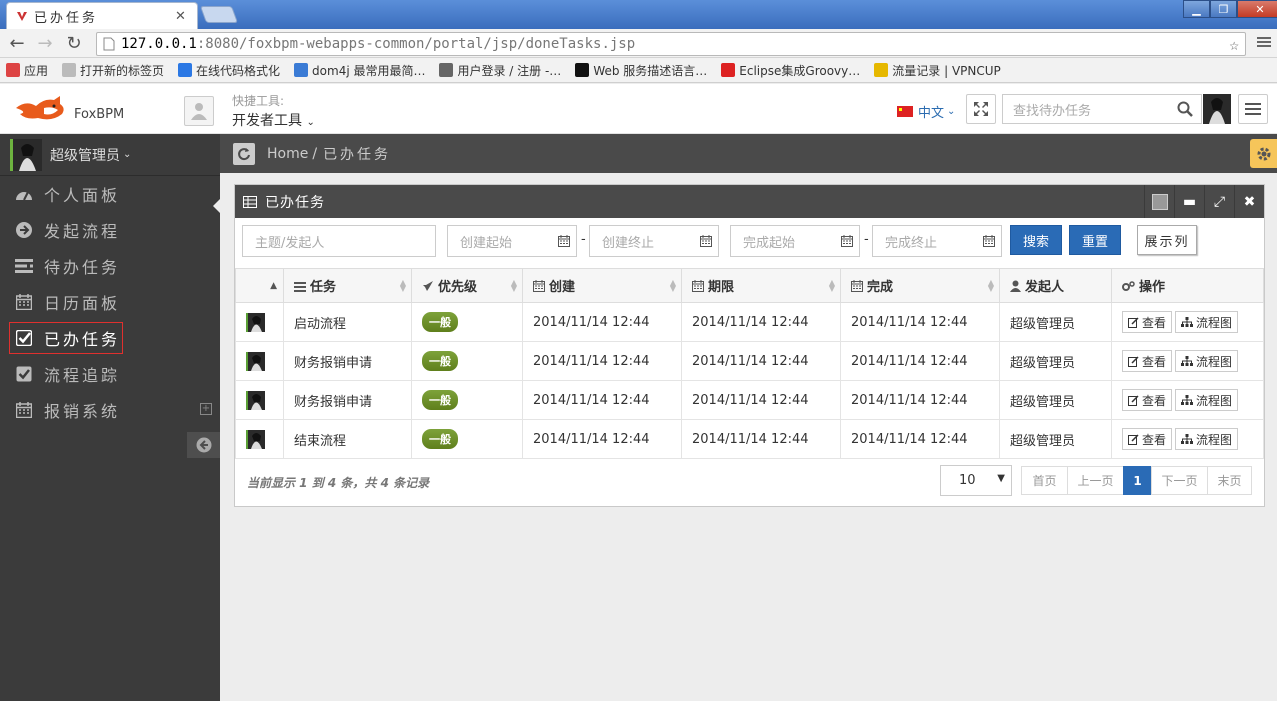 The image size is (1277, 701). Describe the element at coordinates (1189, 201) in the screenshot. I see `collapse-panel-icon: ▬` at that location.